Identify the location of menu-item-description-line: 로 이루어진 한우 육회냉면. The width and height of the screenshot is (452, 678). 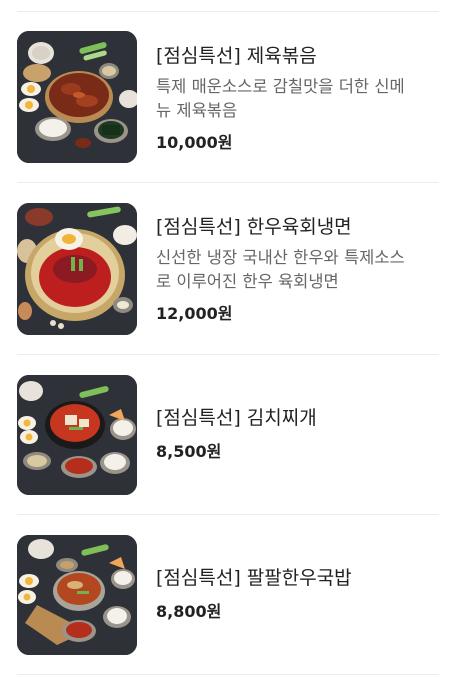
(247, 281).